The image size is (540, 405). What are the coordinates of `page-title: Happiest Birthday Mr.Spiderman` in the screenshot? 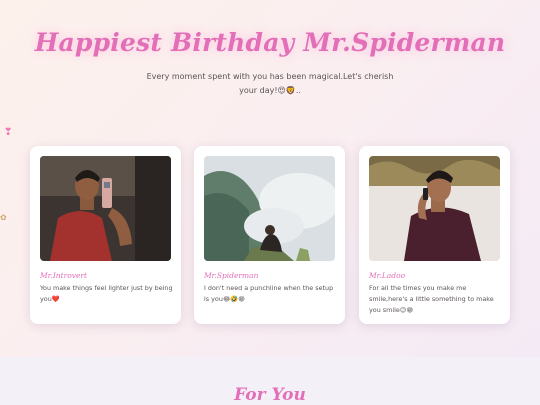 It's located at (270, 42).